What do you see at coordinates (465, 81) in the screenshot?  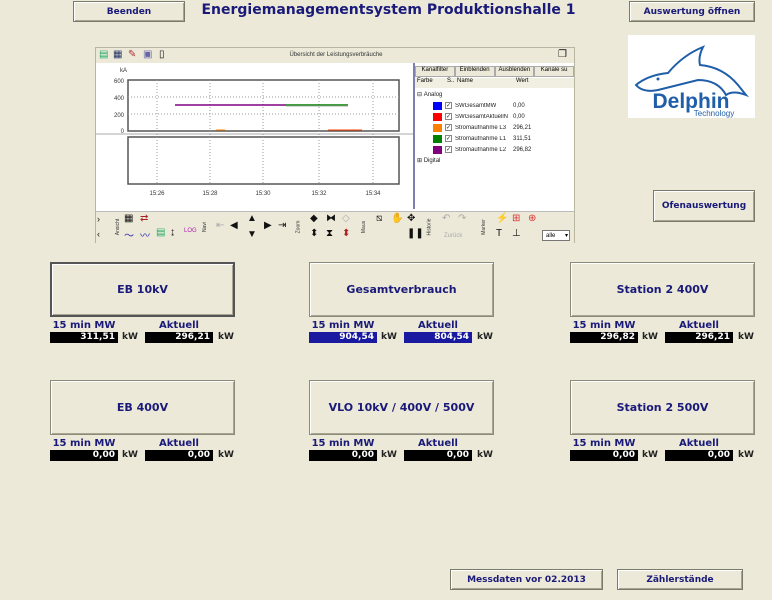 I see `col-name: Name` at bounding box center [465, 81].